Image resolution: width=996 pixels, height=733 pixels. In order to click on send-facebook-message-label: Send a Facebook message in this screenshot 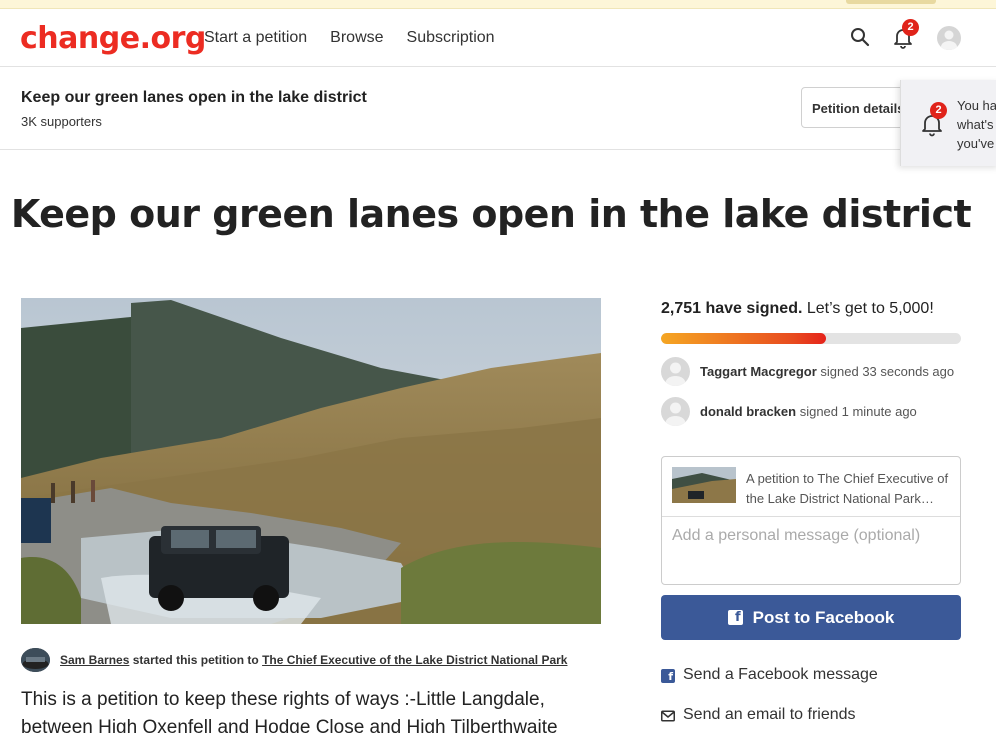, I will do `click(780, 674)`.